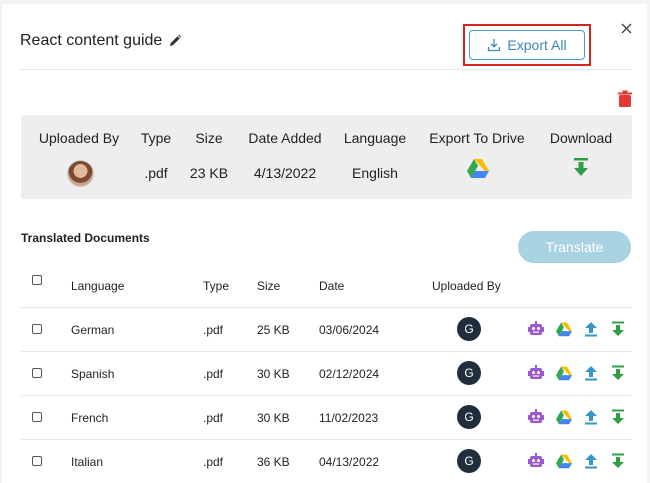  What do you see at coordinates (349, 374) in the screenshot?
I see `row-date: 02/12/2024` at bounding box center [349, 374].